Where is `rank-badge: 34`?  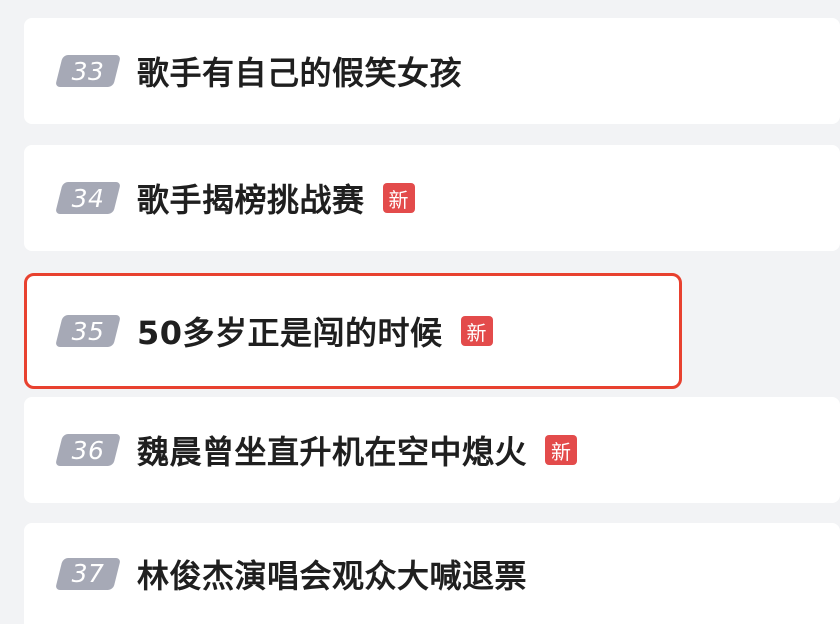
rank-badge: 34 is located at coordinates (88, 198).